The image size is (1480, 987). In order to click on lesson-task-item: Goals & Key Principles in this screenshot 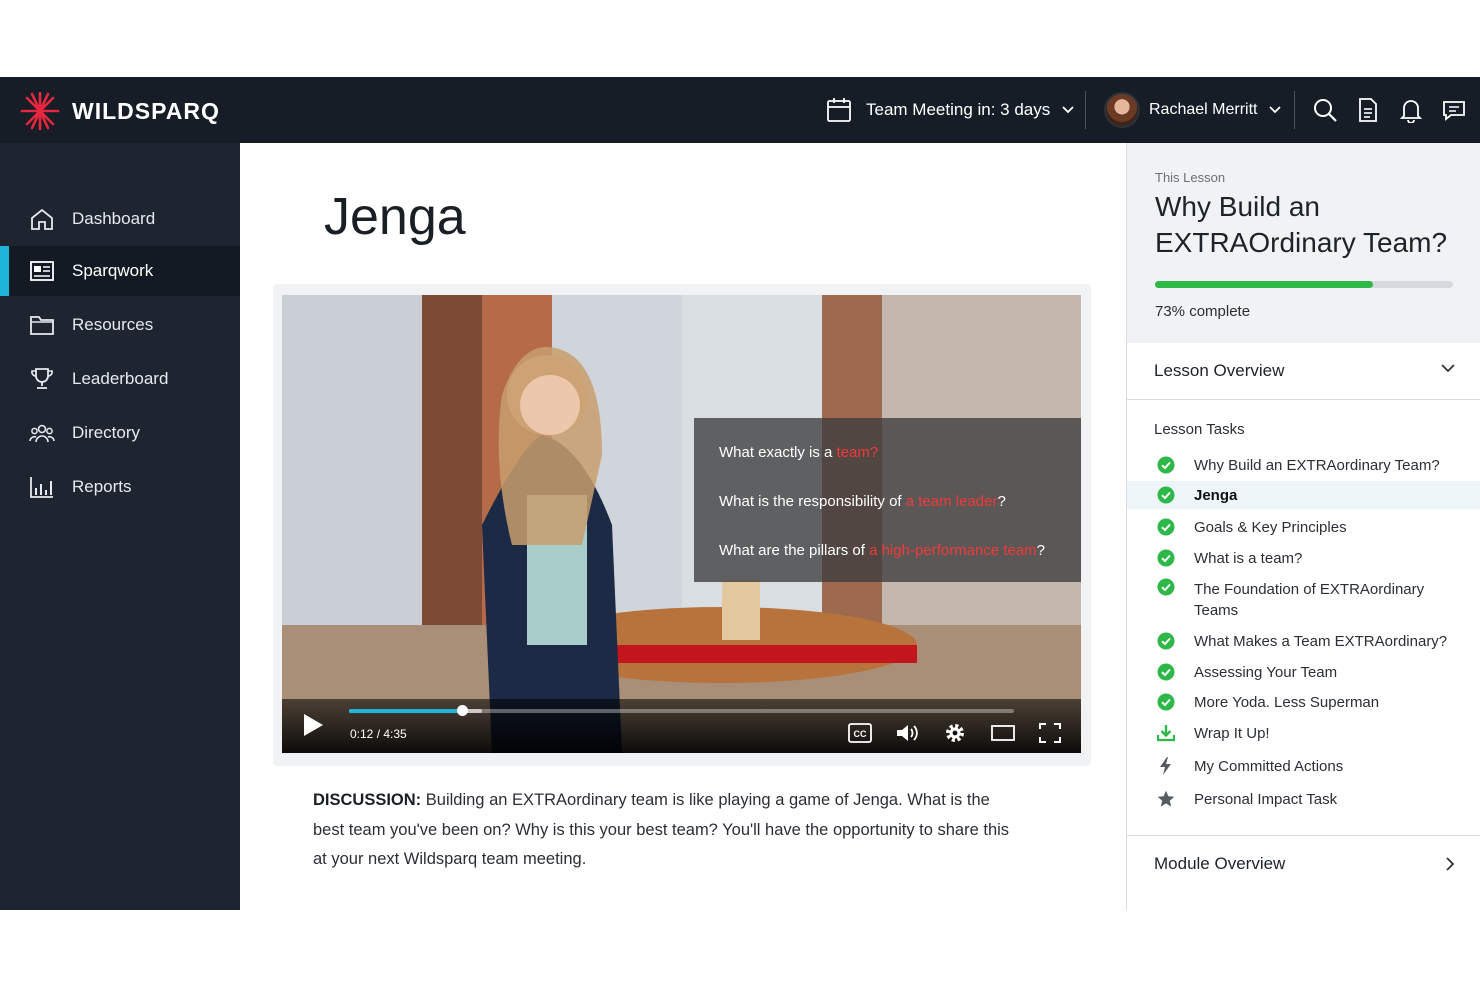, I will do `click(1303, 527)`.